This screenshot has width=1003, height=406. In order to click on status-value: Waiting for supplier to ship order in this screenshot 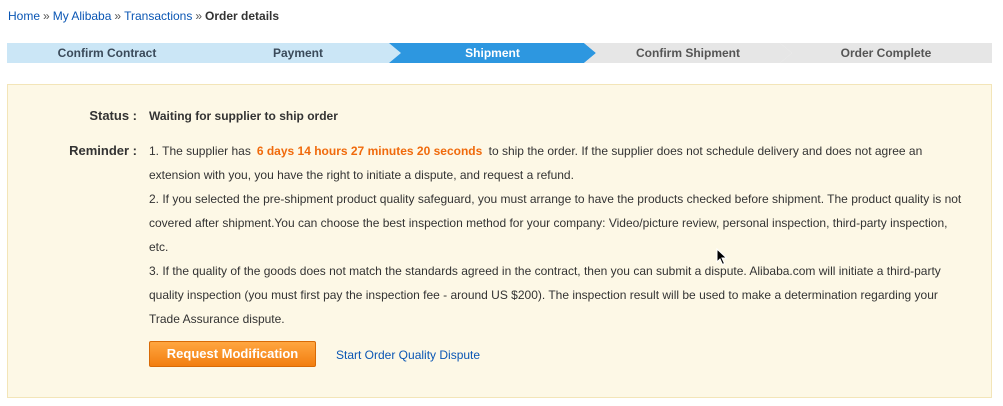, I will do `click(243, 116)`.